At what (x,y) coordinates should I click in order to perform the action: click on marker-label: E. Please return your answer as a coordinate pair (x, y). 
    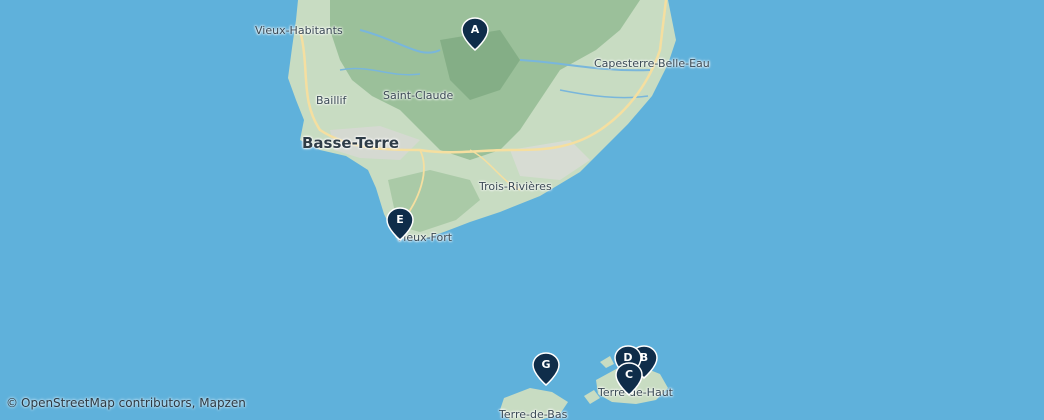
    Looking at the image, I should click on (400, 219).